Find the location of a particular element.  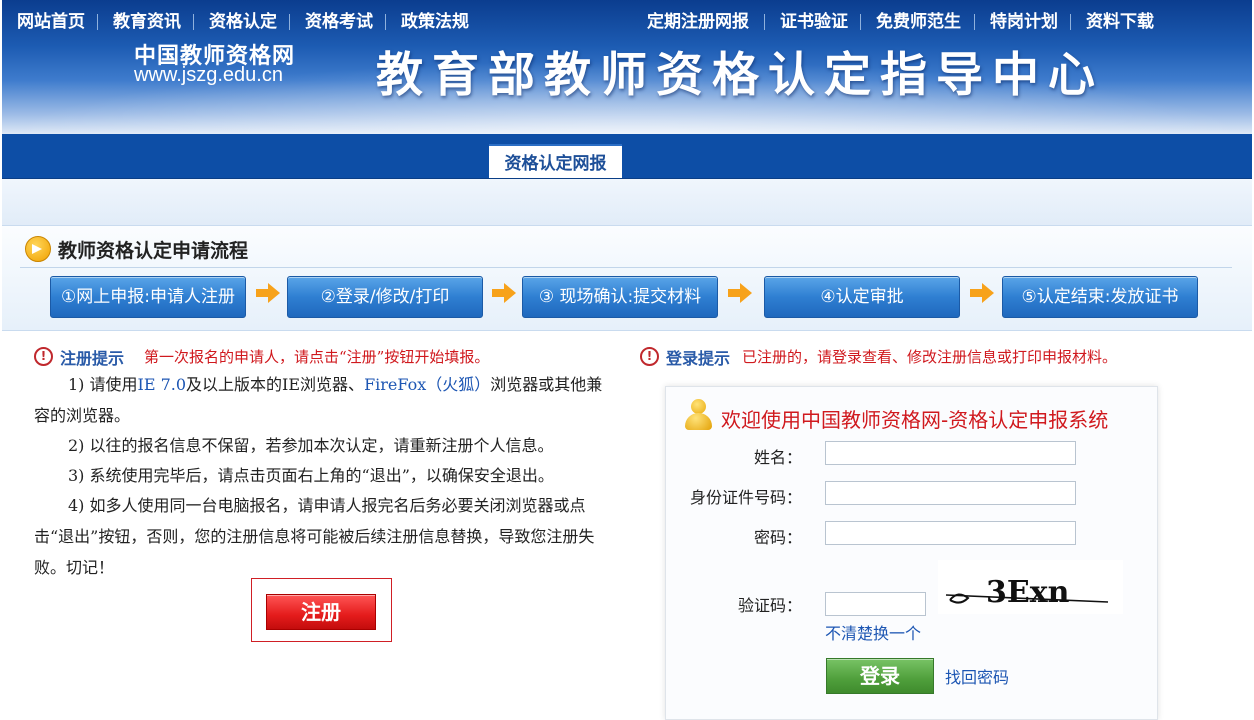

firefox-link: FireFox（火狐） is located at coordinates (427, 384).